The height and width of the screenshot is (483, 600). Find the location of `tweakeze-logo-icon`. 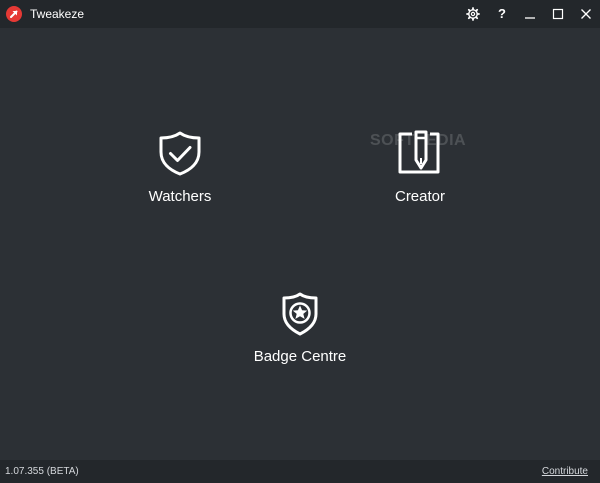

tweakeze-logo-icon is located at coordinates (14, 14).